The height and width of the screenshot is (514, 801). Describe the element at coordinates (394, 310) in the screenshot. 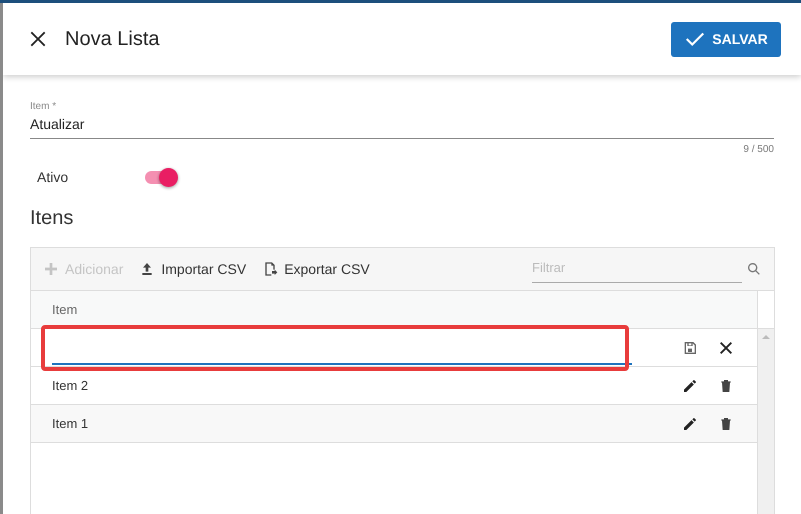

I see `column-header: Item` at that location.